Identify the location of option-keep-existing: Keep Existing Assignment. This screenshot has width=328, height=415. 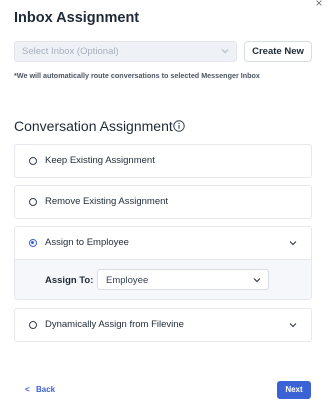
(163, 161).